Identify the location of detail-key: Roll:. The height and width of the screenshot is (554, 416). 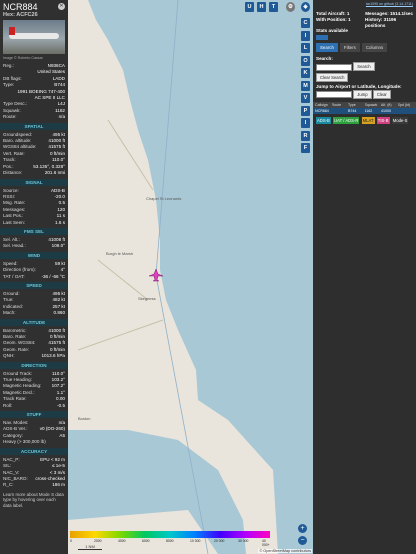
(8, 405).